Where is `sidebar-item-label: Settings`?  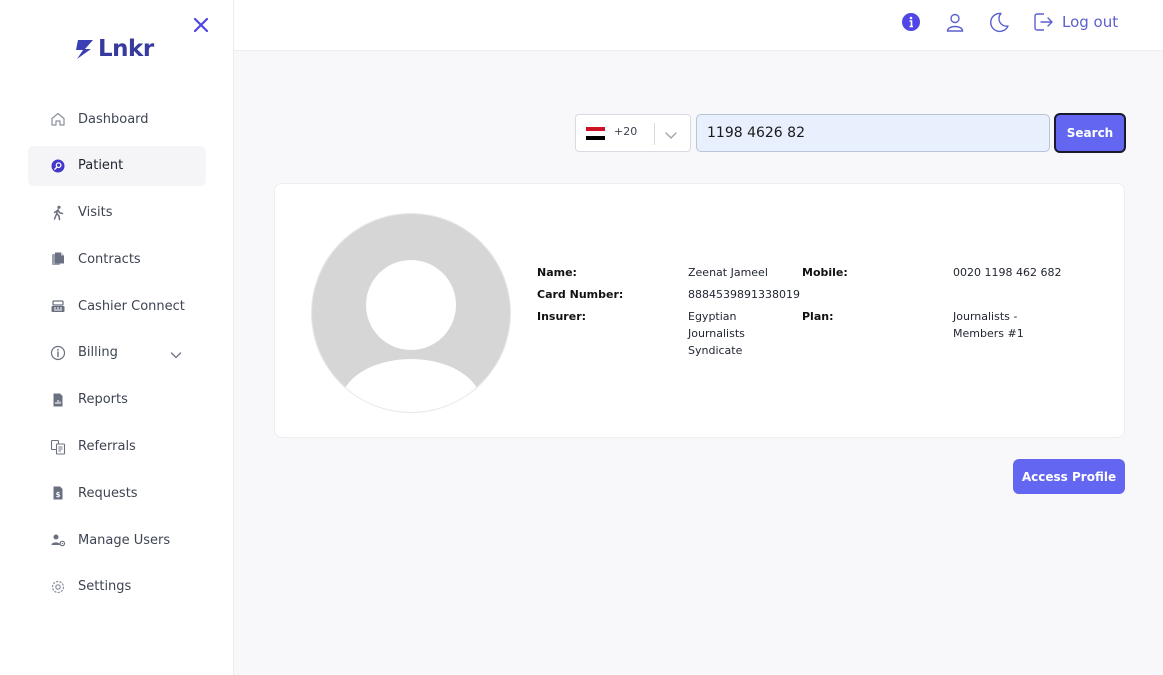
sidebar-item-label: Settings is located at coordinates (105, 587).